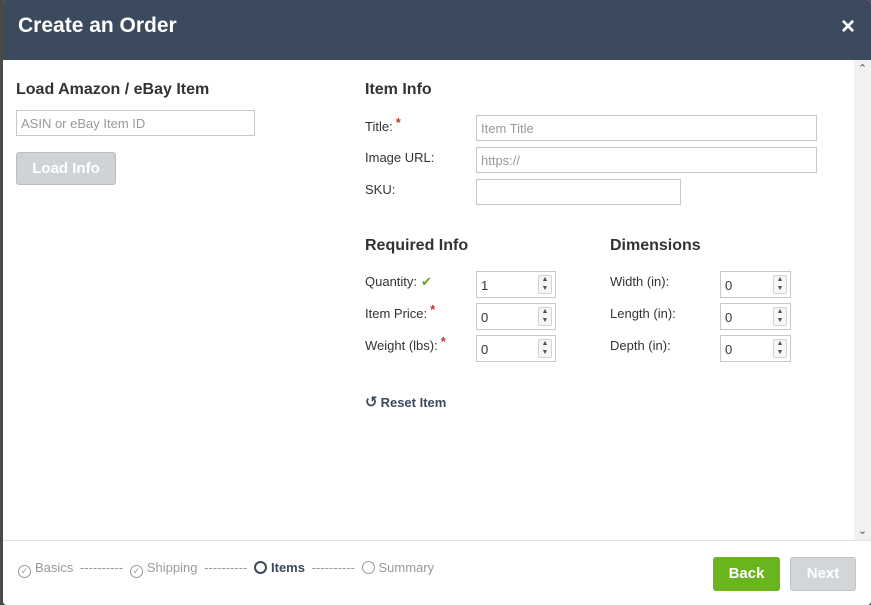 The image size is (871, 605). I want to click on step-summary-label: Summary, so click(406, 567).